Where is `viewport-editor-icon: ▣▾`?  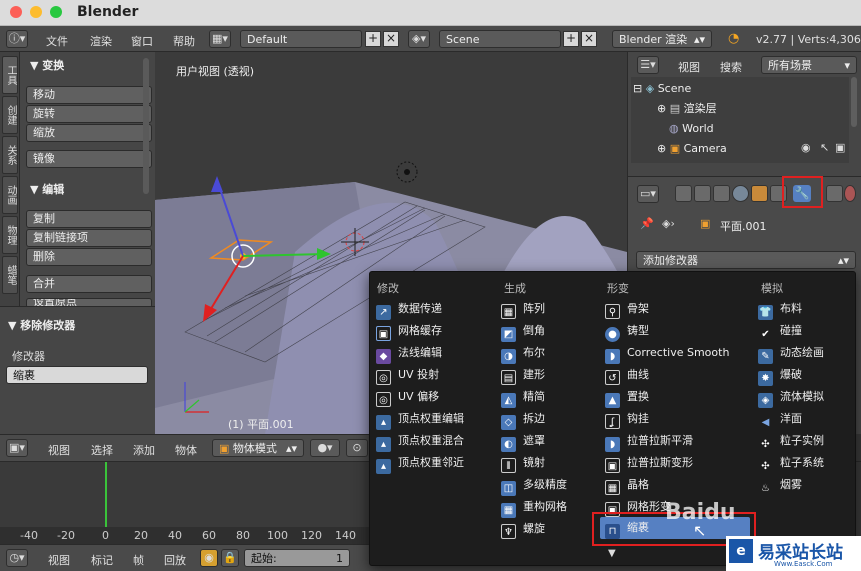
viewport-editor-icon: ▣▾ is located at coordinates (17, 448).